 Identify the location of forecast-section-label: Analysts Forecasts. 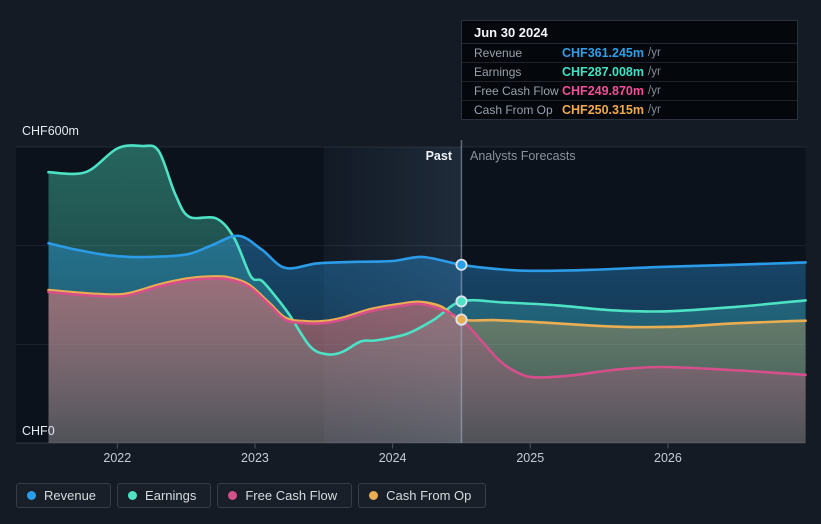
(523, 156).